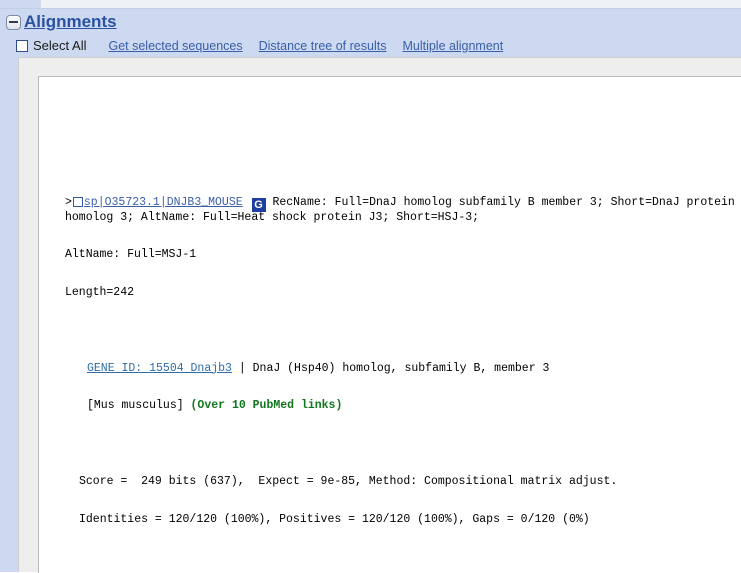  Describe the element at coordinates (414, 406) in the screenshot. I see `organism-row: [Mus musculus] (Over 10 PubMed links)` at that location.